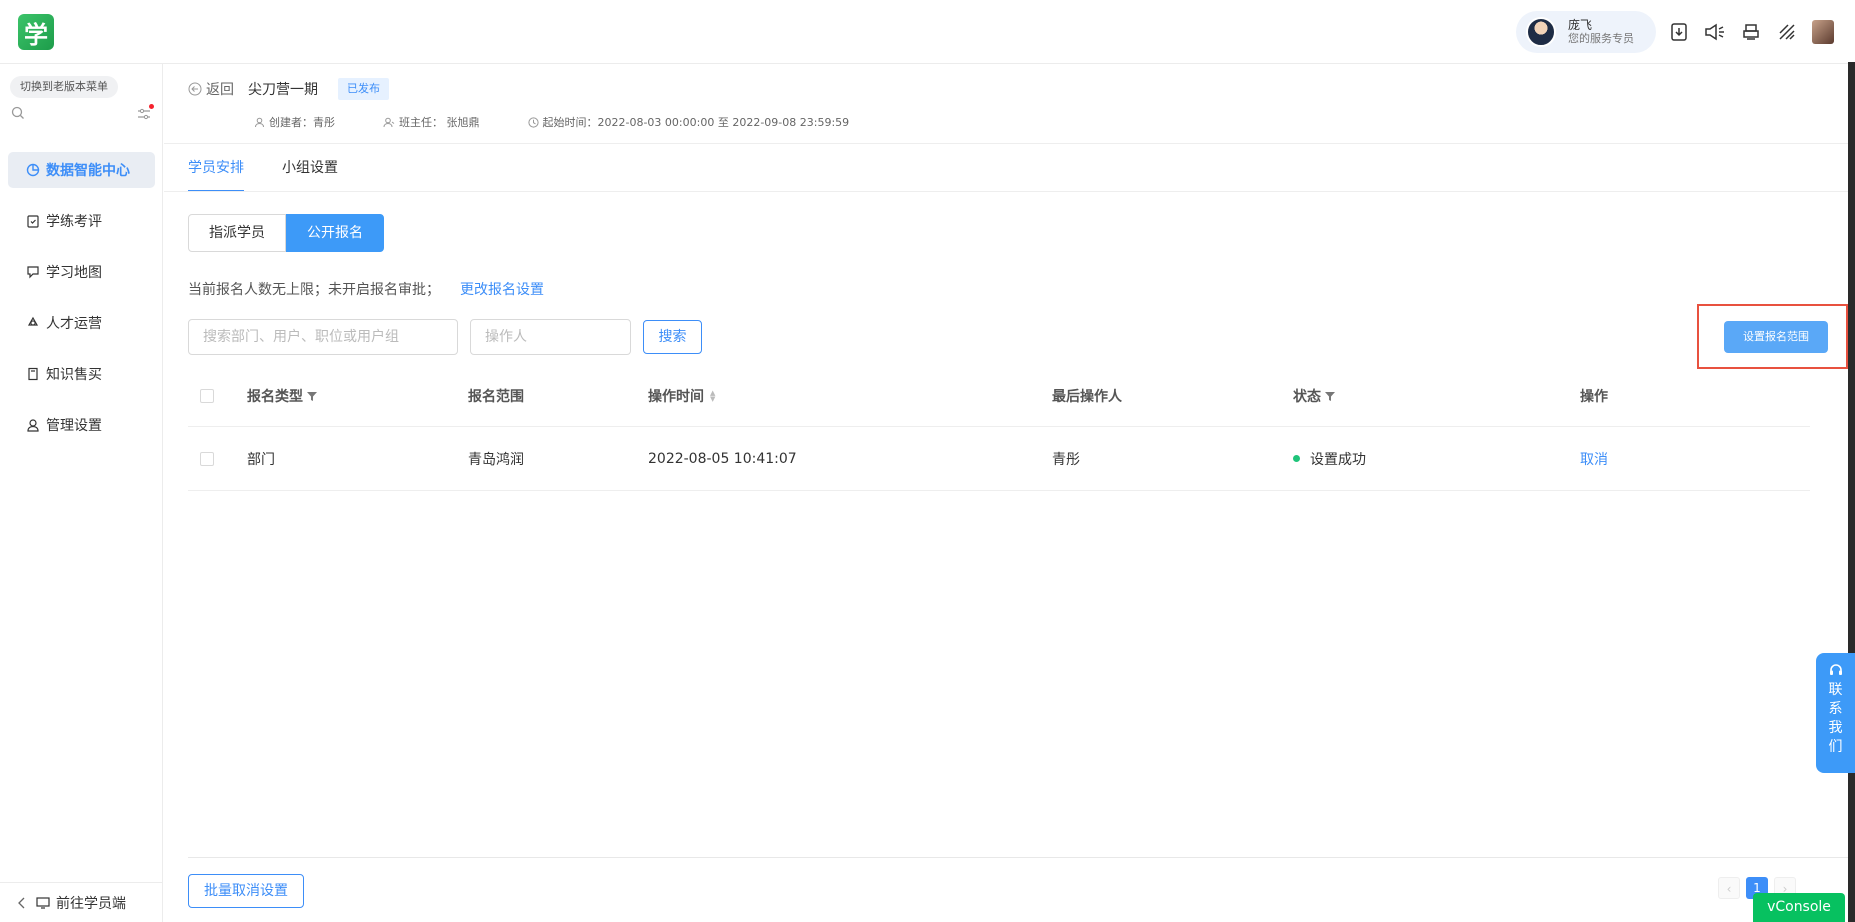  Describe the element at coordinates (1776, 337) in the screenshot. I see `set-enrollment-range-button: 设置报名范围` at that location.